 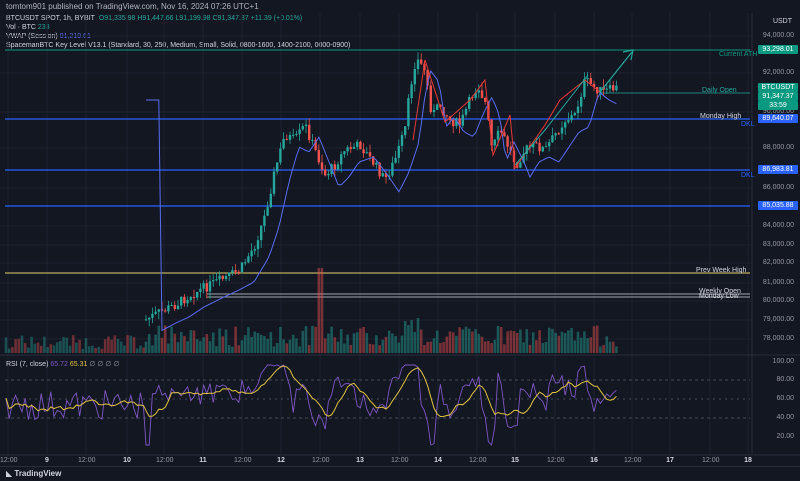 I want to click on rsi-value: 65.72, so click(x=59, y=364).